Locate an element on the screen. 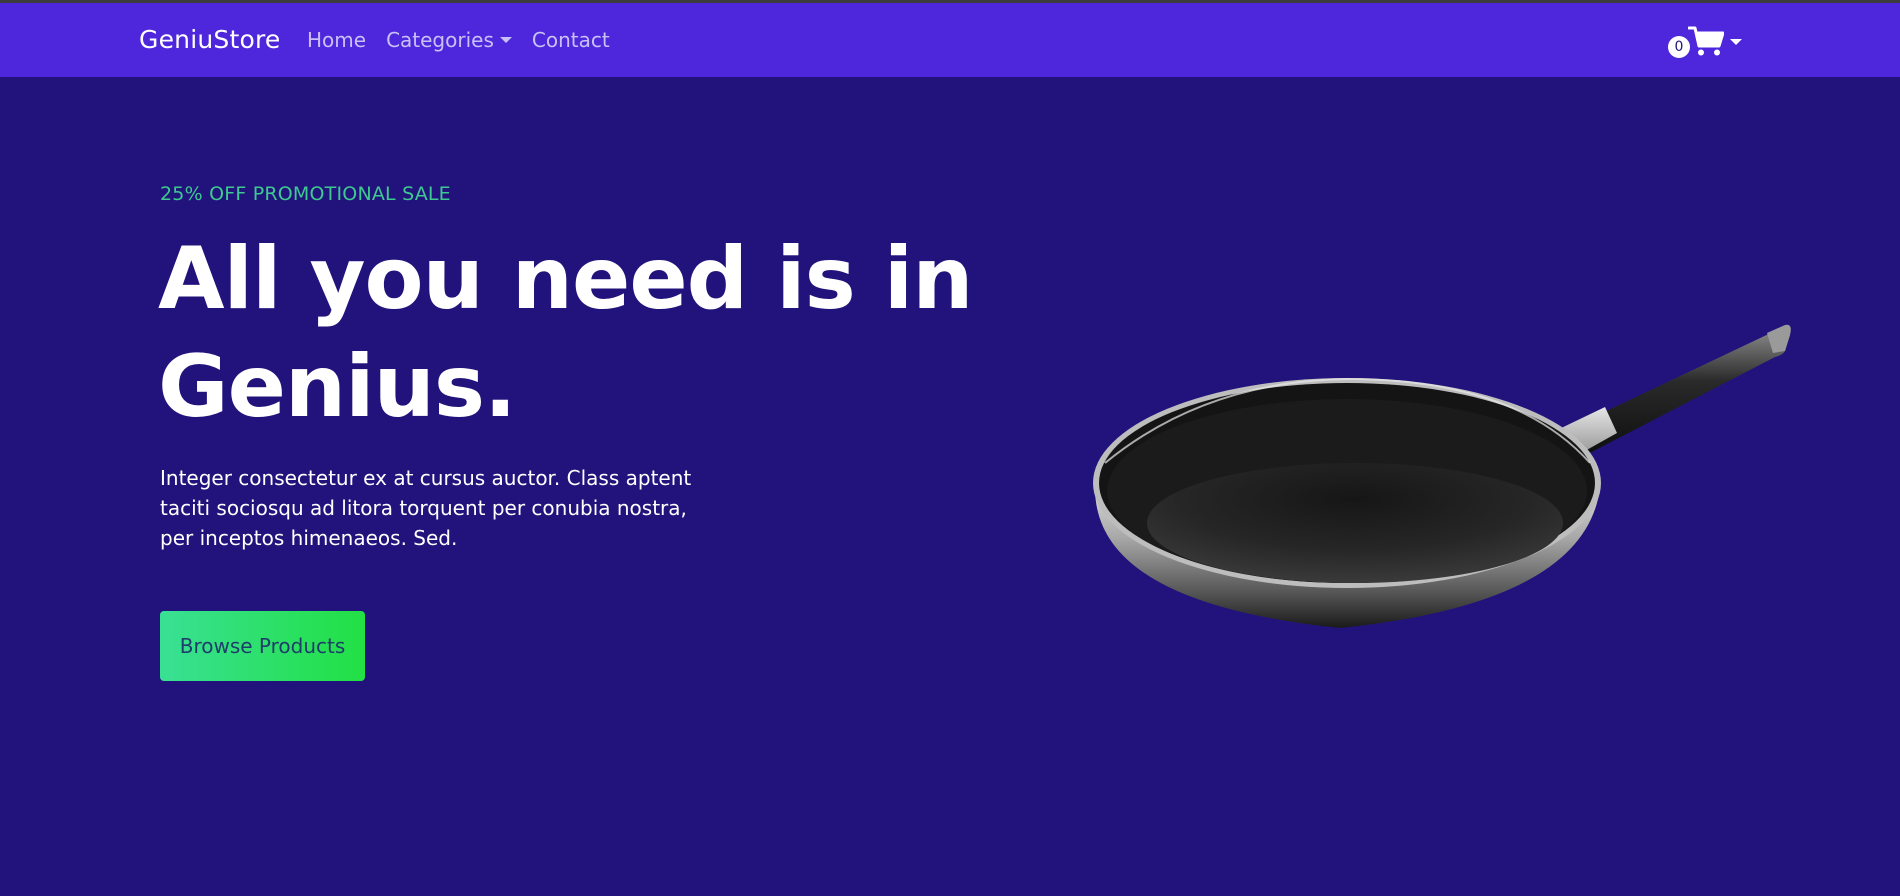 The image size is (1900, 896). nav-link-contact: Contact is located at coordinates (571, 40).